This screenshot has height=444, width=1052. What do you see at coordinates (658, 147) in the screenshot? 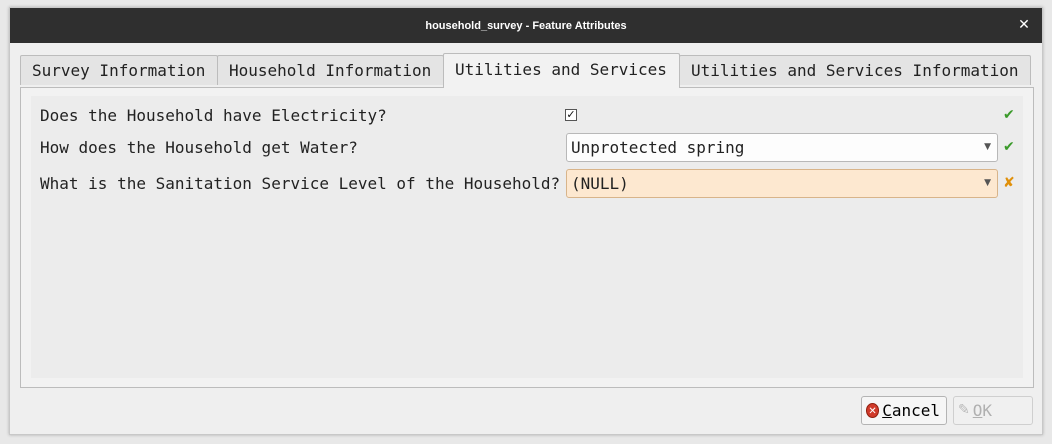
I see `water-source-value: Unprotected spring` at bounding box center [658, 147].